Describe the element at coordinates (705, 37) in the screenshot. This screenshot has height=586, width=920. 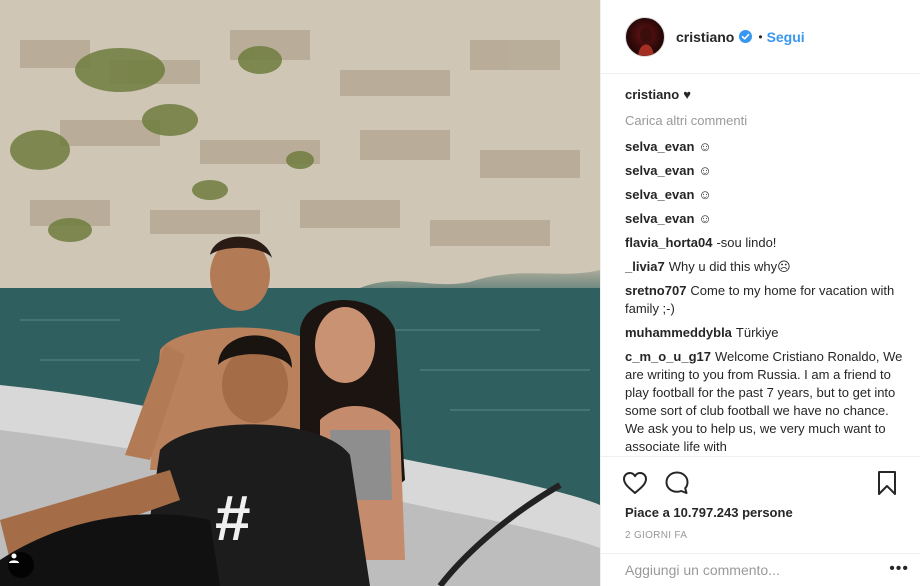
I see `username: cristiano` at that location.